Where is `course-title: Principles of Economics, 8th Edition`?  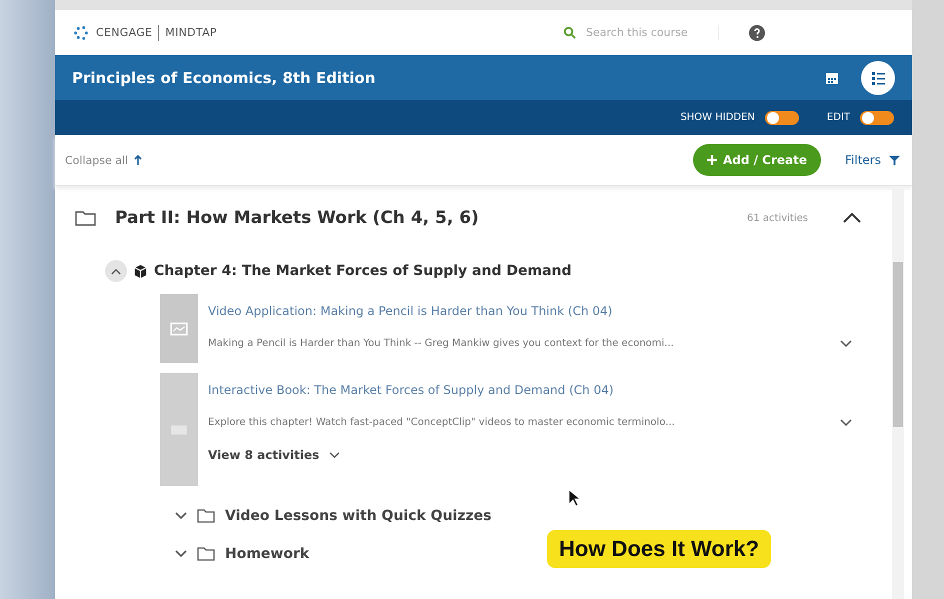 course-title: Principles of Economics, 8th Edition is located at coordinates (224, 77).